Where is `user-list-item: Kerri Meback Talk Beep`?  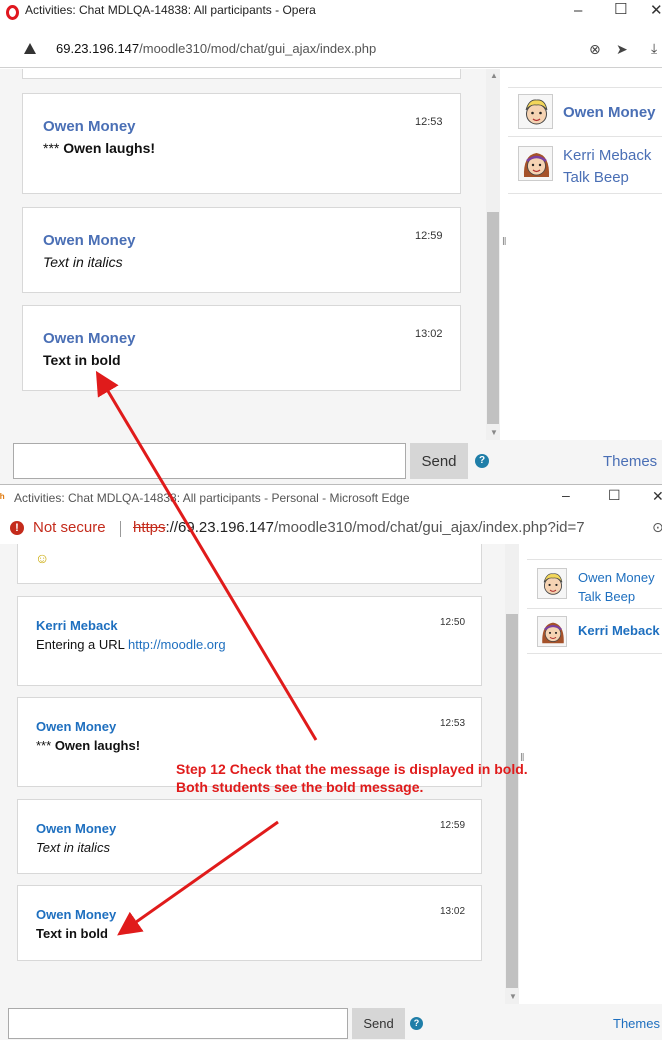 user-list-item: Kerri Meback Talk Beep is located at coordinates (585, 166).